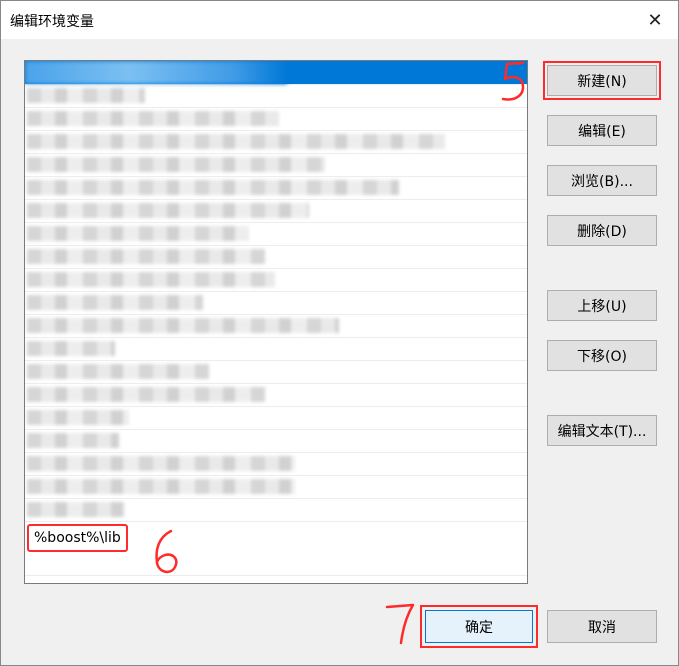  What do you see at coordinates (602, 305) in the screenshot?
I see `move-up-button: 上移(U)` at bounding box center [602, 305].